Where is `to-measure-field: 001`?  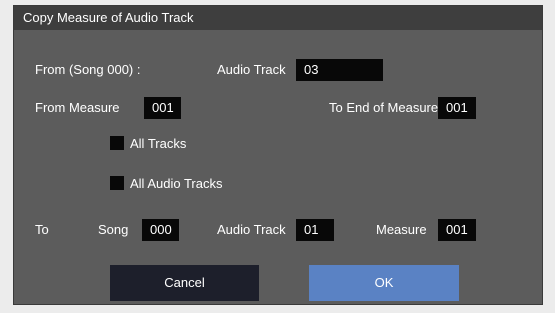
to-measure-field: 001 is located at coordinates (457, 230).